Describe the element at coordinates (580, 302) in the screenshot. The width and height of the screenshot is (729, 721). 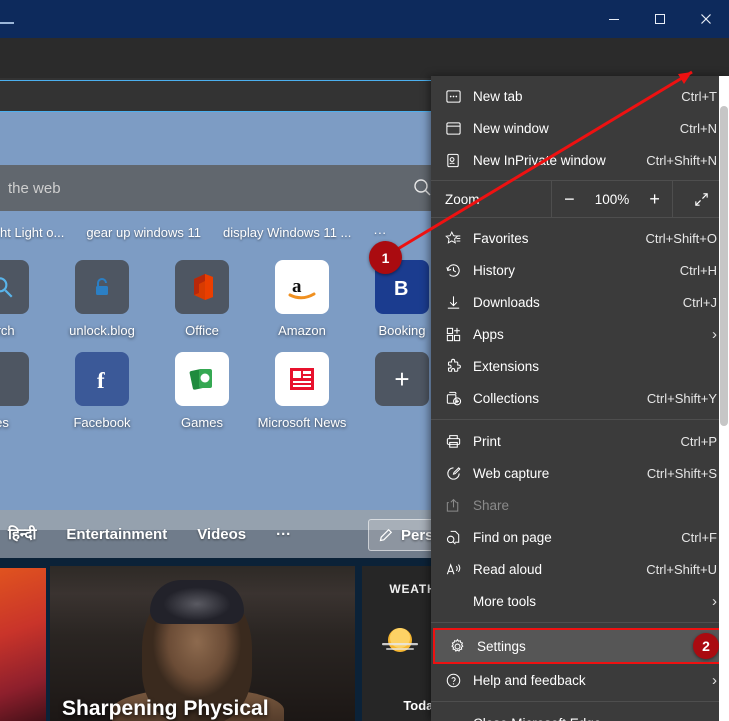
I see `menu-item-downloads: Downloads Ctrl+J` at that location.